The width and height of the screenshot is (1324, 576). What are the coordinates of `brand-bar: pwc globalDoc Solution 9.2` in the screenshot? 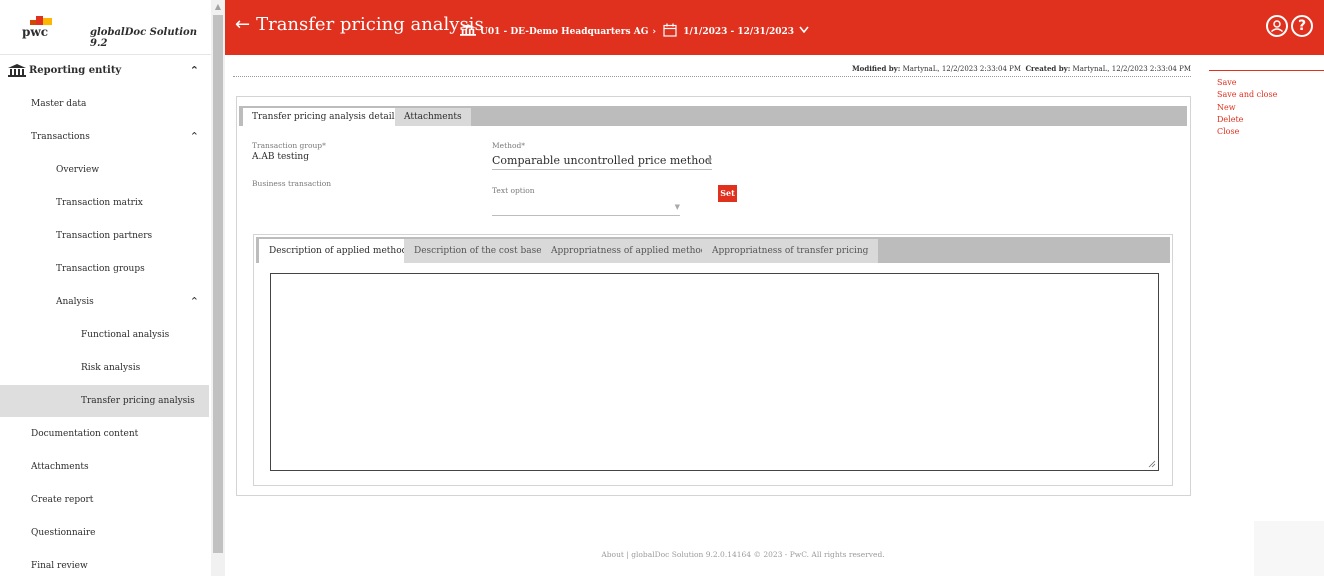 It's located at (105, 27).